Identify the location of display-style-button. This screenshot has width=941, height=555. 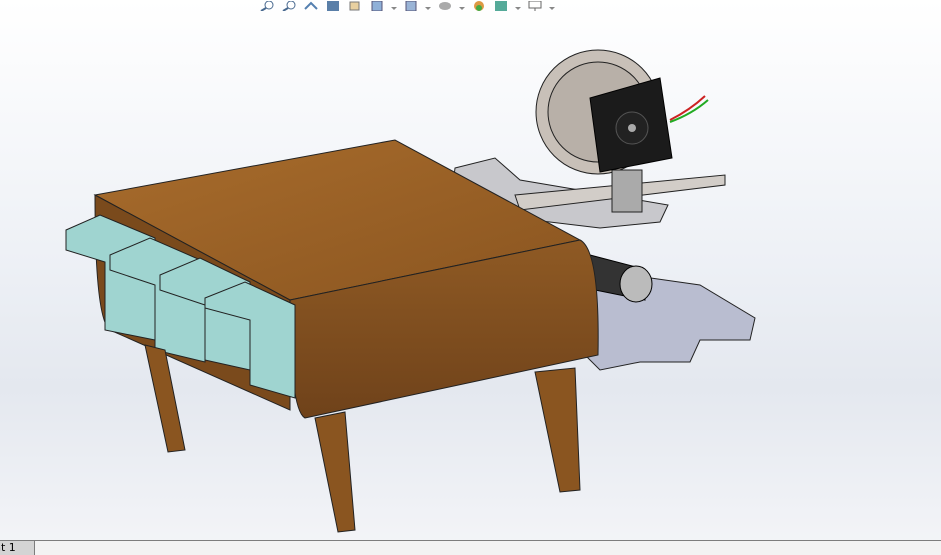
(411, 5).